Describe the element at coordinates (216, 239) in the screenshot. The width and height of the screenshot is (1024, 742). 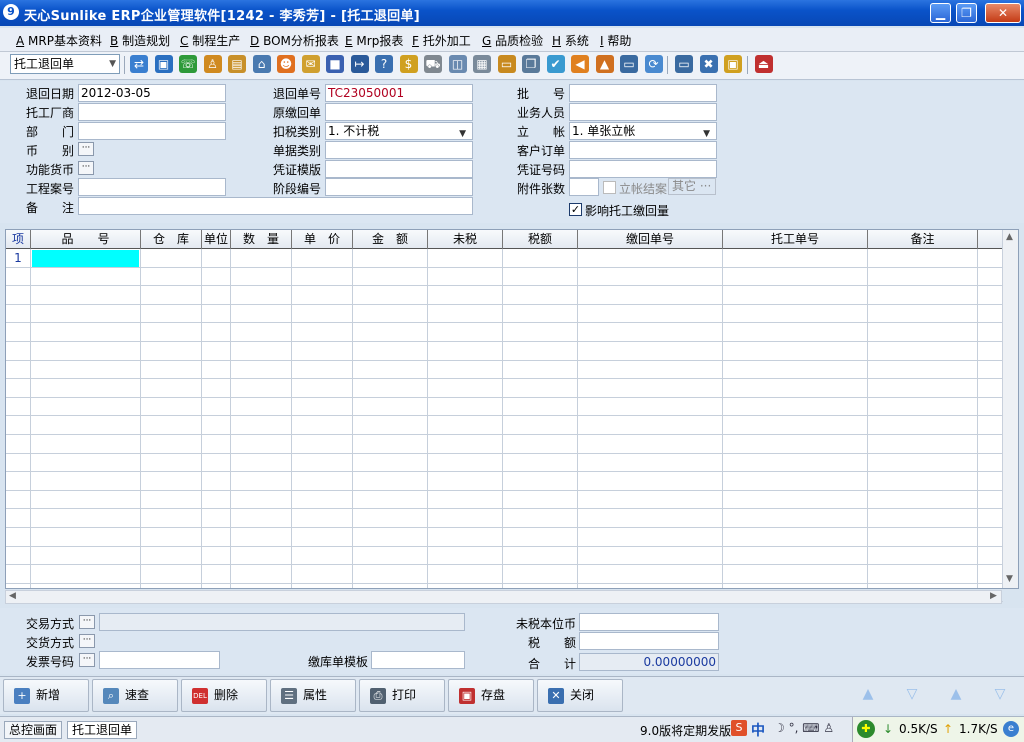
I see `column-header: 单位` at that location.